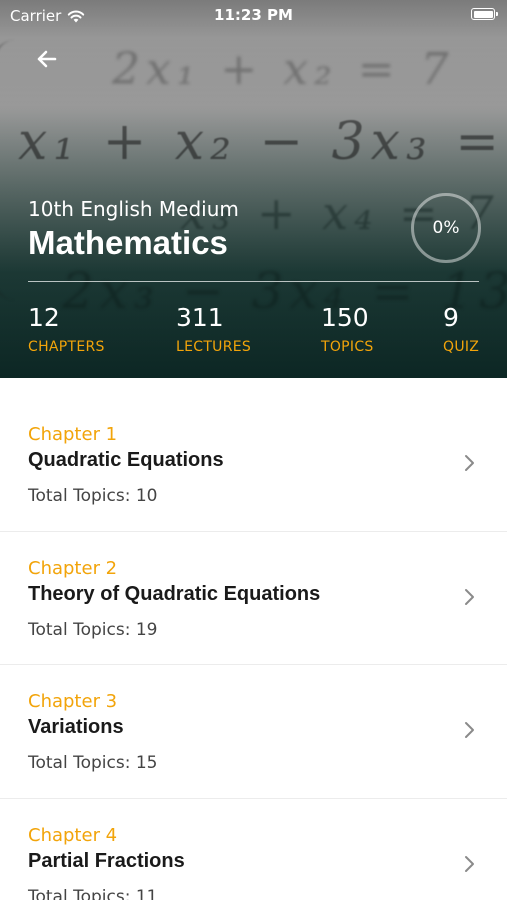  Describe the element at coordinates (93, 496) in the screenshot. I see `chapter-topic-count: Total Topics: 10` at that location.